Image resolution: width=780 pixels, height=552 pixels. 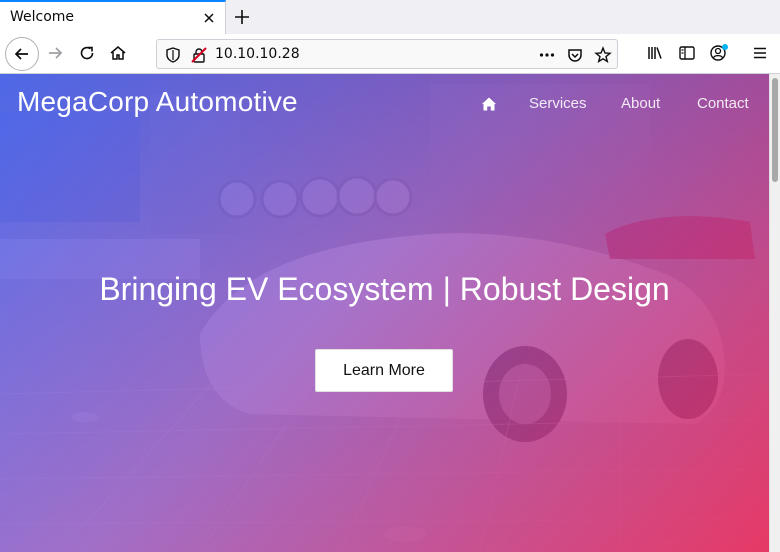 I want to click on scrollbar-thumb, so click(x=775, y=130).